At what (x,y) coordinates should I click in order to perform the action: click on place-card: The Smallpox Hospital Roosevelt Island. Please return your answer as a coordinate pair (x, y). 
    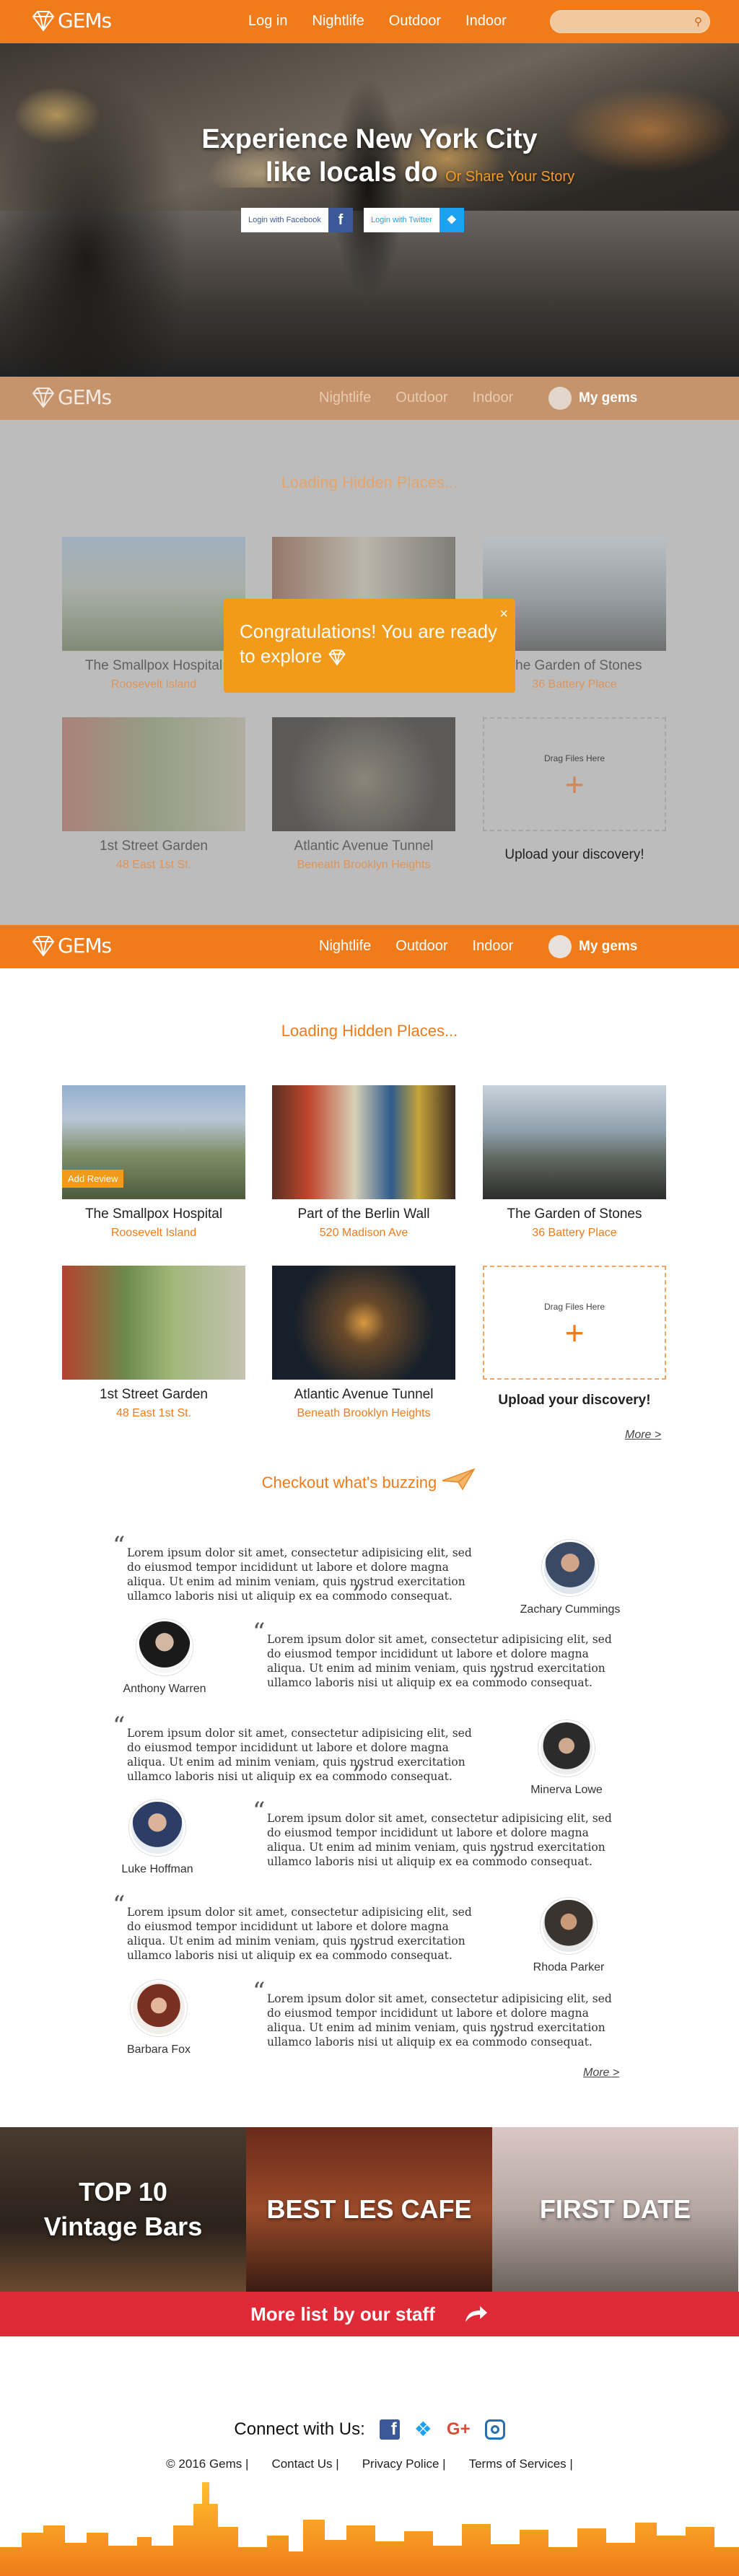
    Looking at the image, I should click on (154, 614).